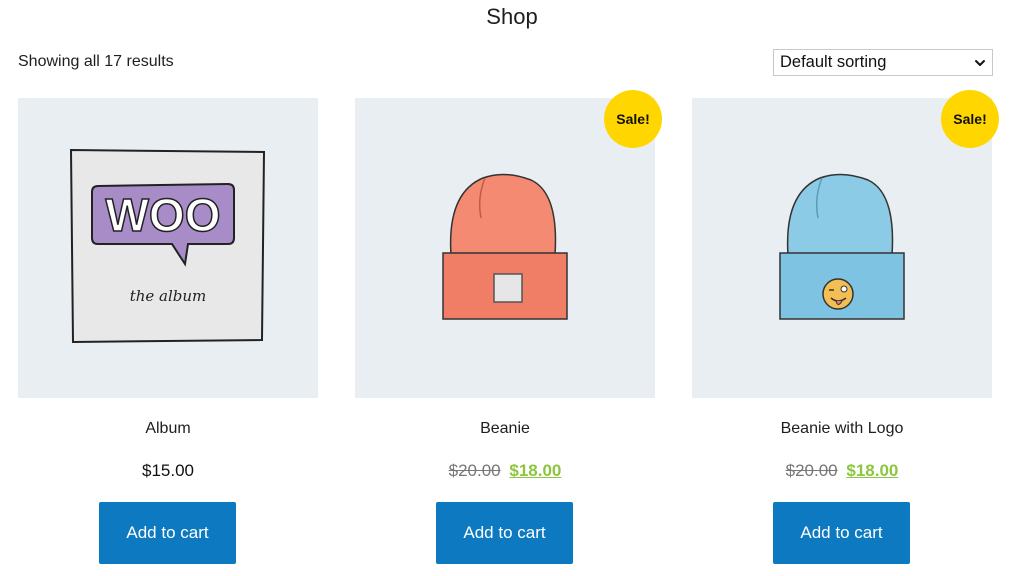  What do you see at coordinates (505, 429) in the screenshot?
I see `product-title: Beanie` at bounding box center [505, 429].